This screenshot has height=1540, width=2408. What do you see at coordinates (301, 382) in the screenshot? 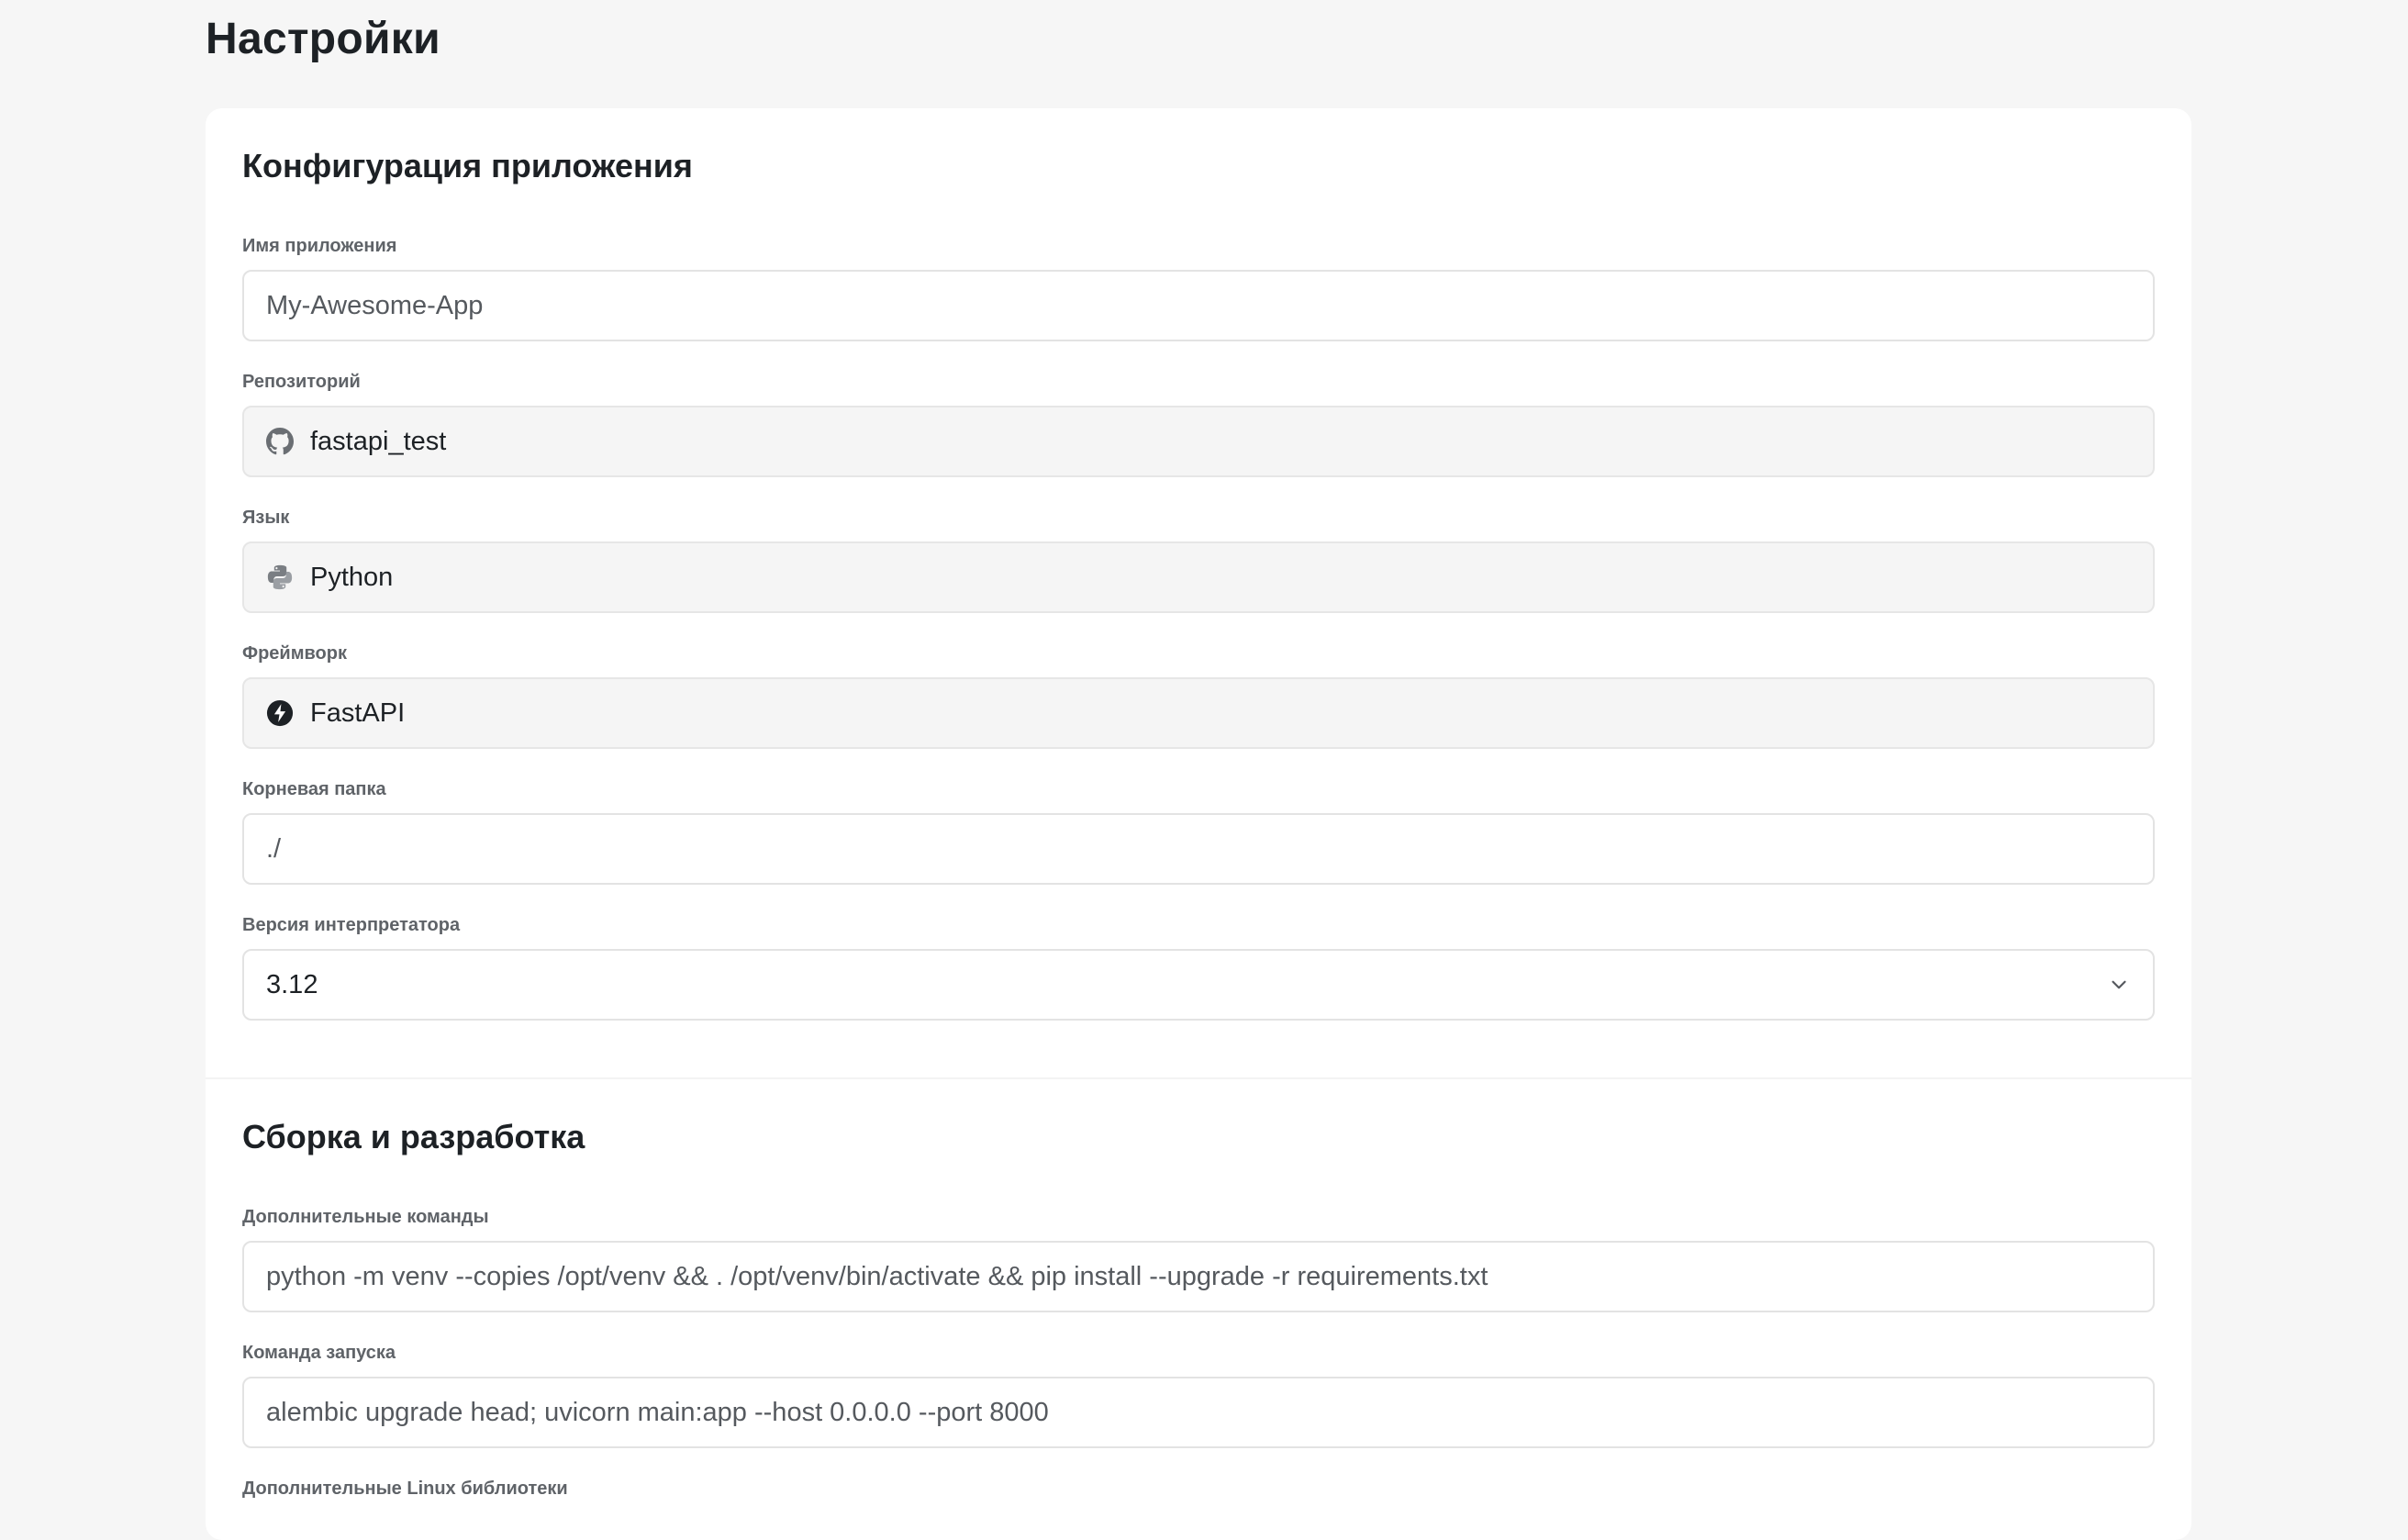
I see `repository-label: Репозиторий` at bounding box center [301, 382].